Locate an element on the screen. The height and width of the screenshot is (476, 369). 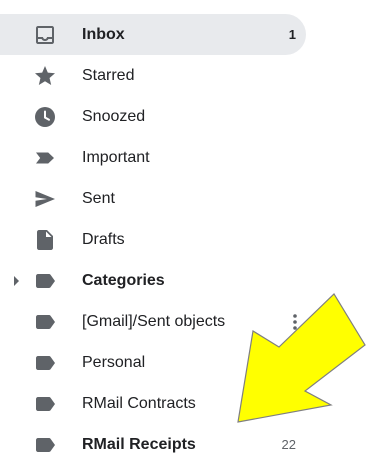
nav-item-label: RMail Receipts is located at coordinates (139, 444).